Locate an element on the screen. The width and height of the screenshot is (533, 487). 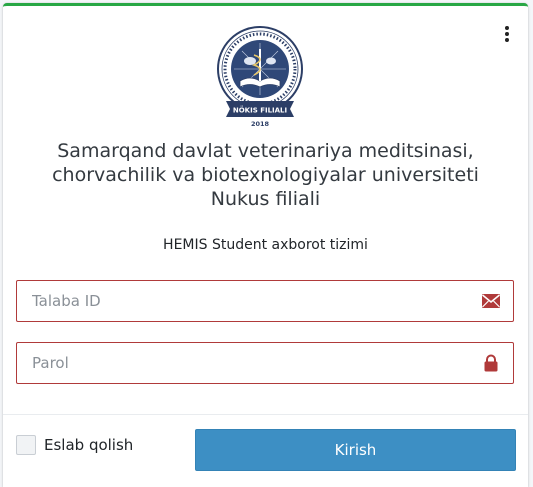
remember-label: Eslab qolish is located at coordinates (89, 445).